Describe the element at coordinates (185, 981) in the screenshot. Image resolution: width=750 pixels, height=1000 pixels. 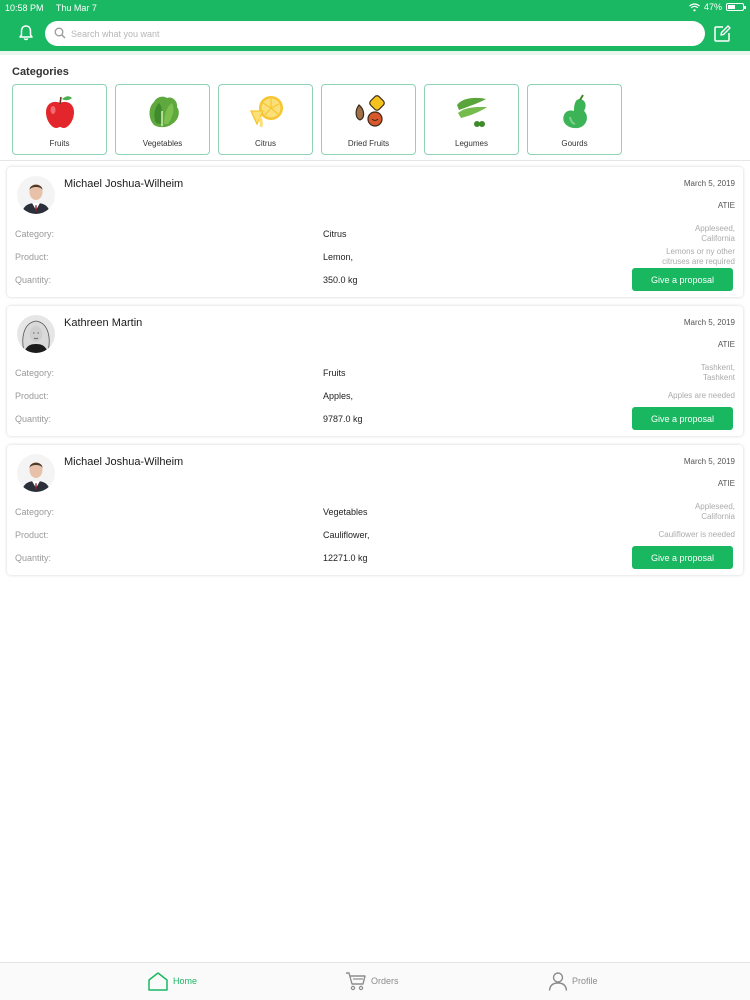
I see `tab-label: Home` at that location.